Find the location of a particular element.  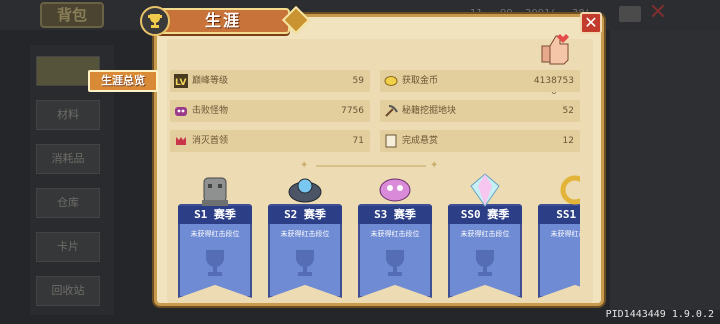

stat-value: 52 is located at coordinates (568, 111).